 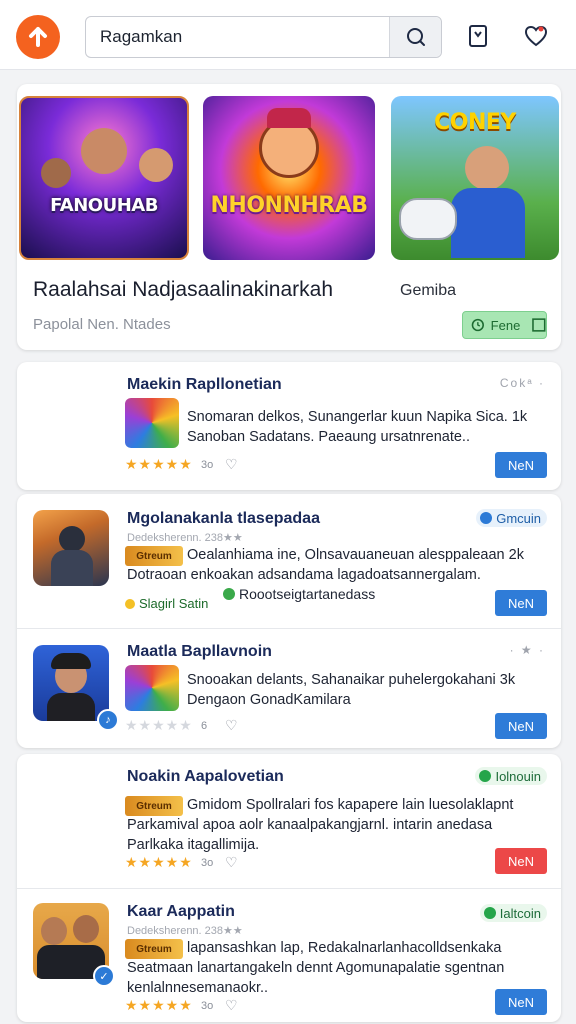 I want to click on search-icon, so click(x=415, y=37).